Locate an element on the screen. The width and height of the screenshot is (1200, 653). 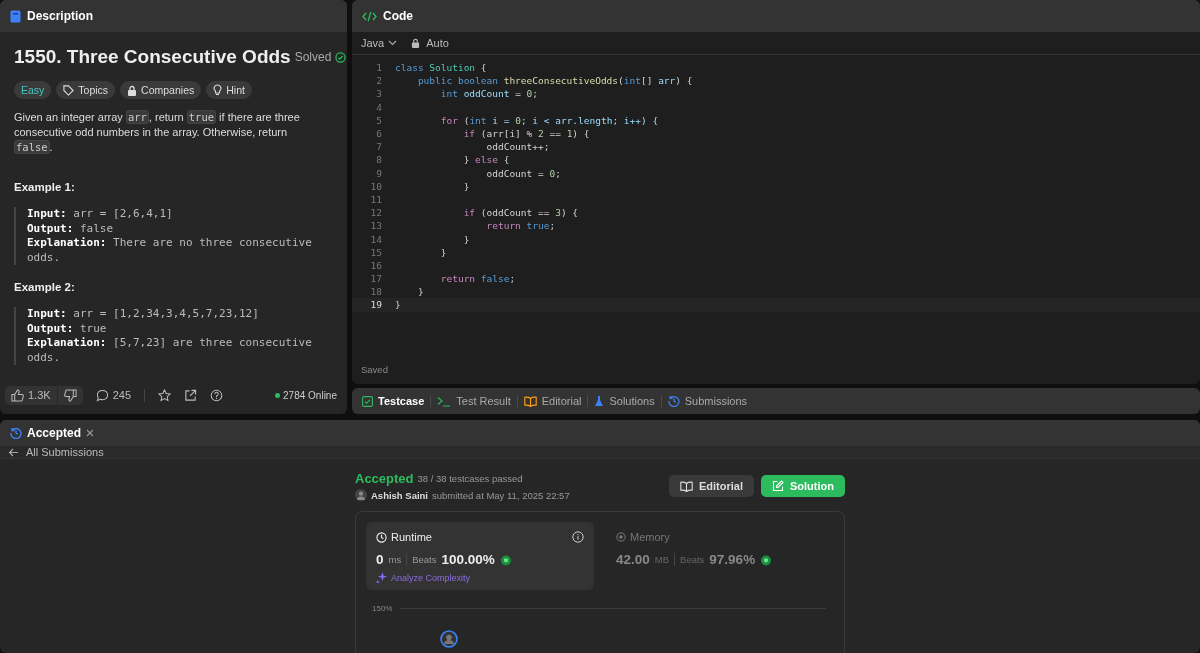
panel-tab: Accepted is located at coordinates (54, 433).